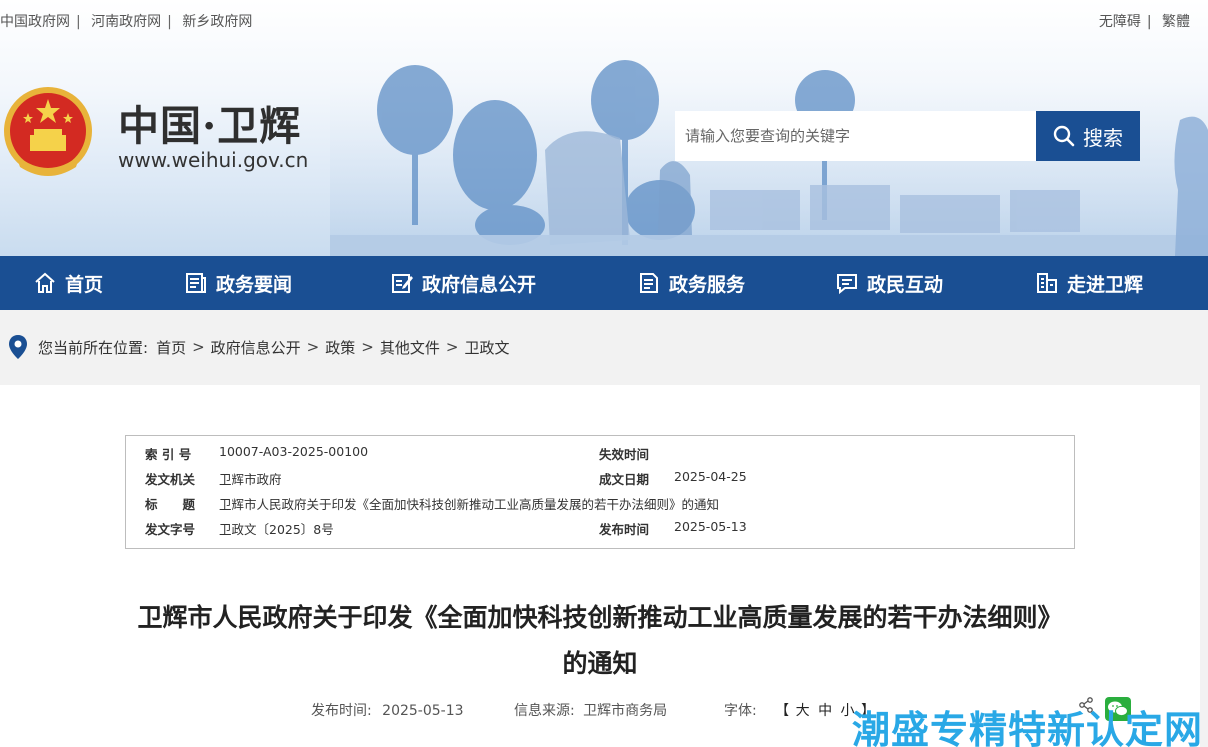 The height and width of the screenshot is (747, 1208). I want to click on metadata-row: 发文字号 卫政文〔2025〕8号 发布时间 2025-05-13, so click(600, 531).